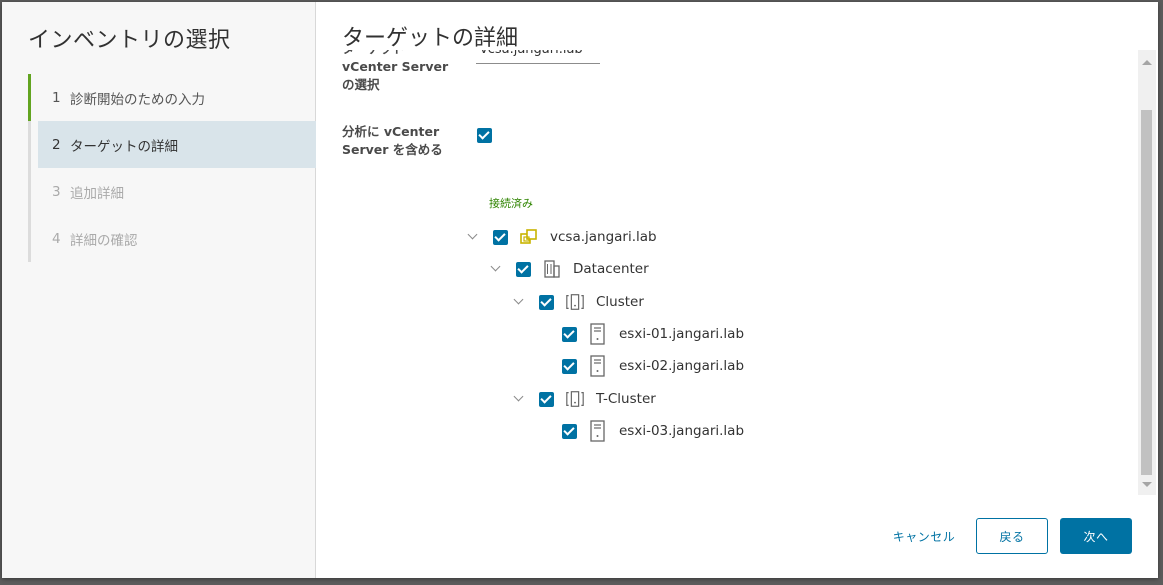  I want to click on back-button: 戻る, so click(1012, 536).